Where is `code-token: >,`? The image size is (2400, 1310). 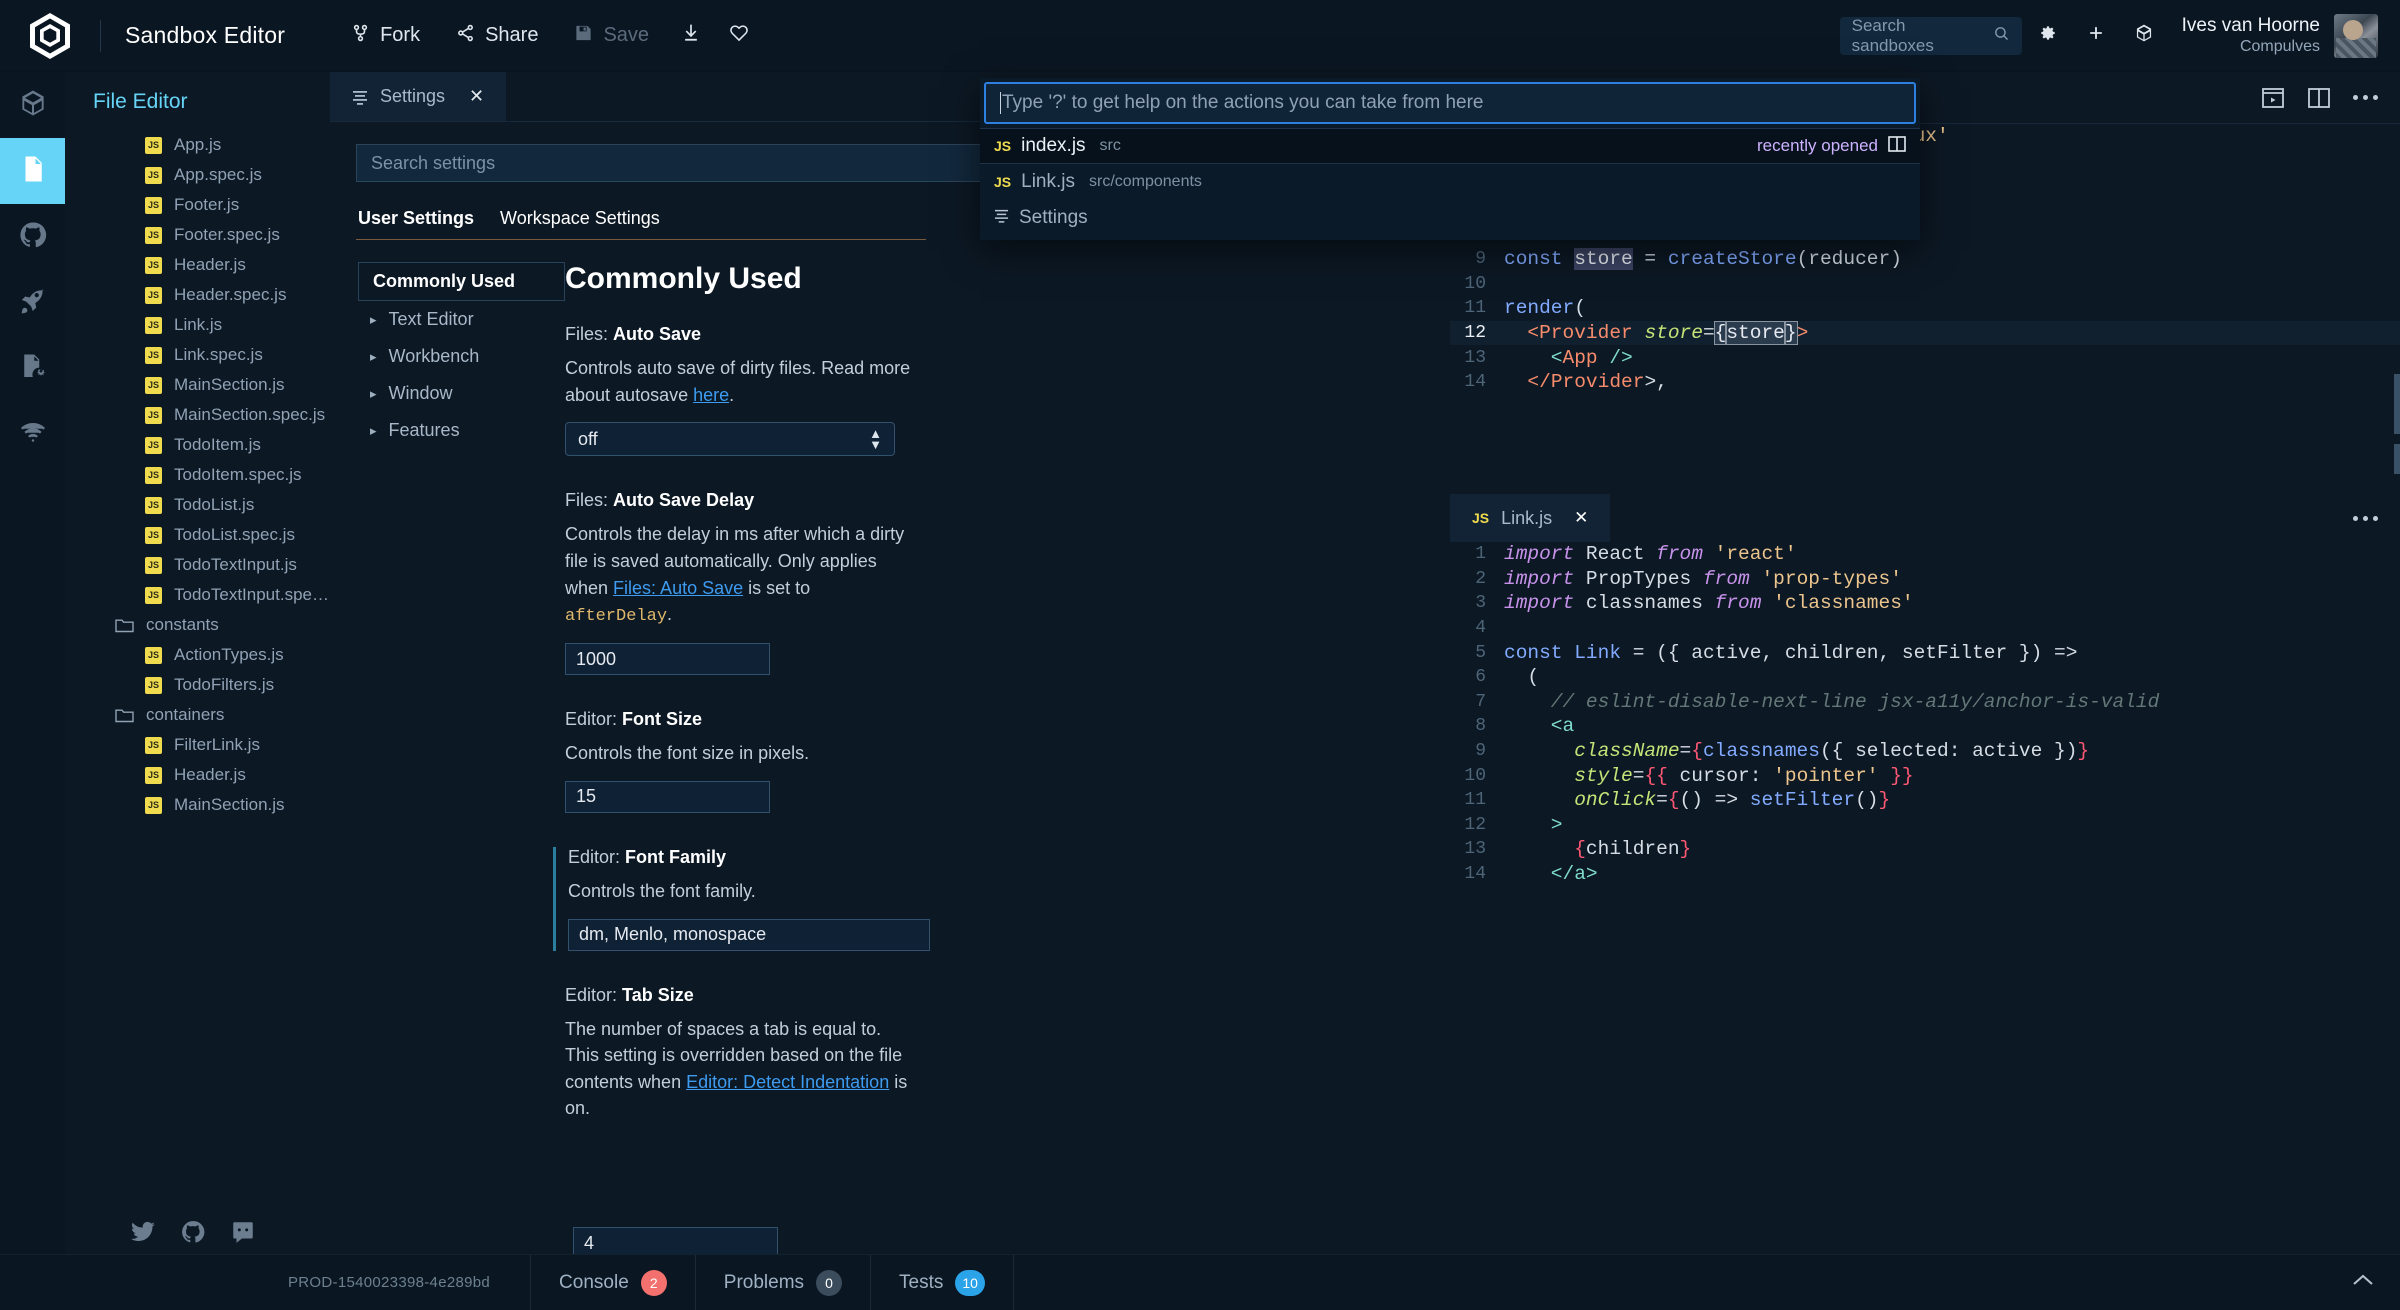
code-token: >, is located at coordinates (1656, 382).